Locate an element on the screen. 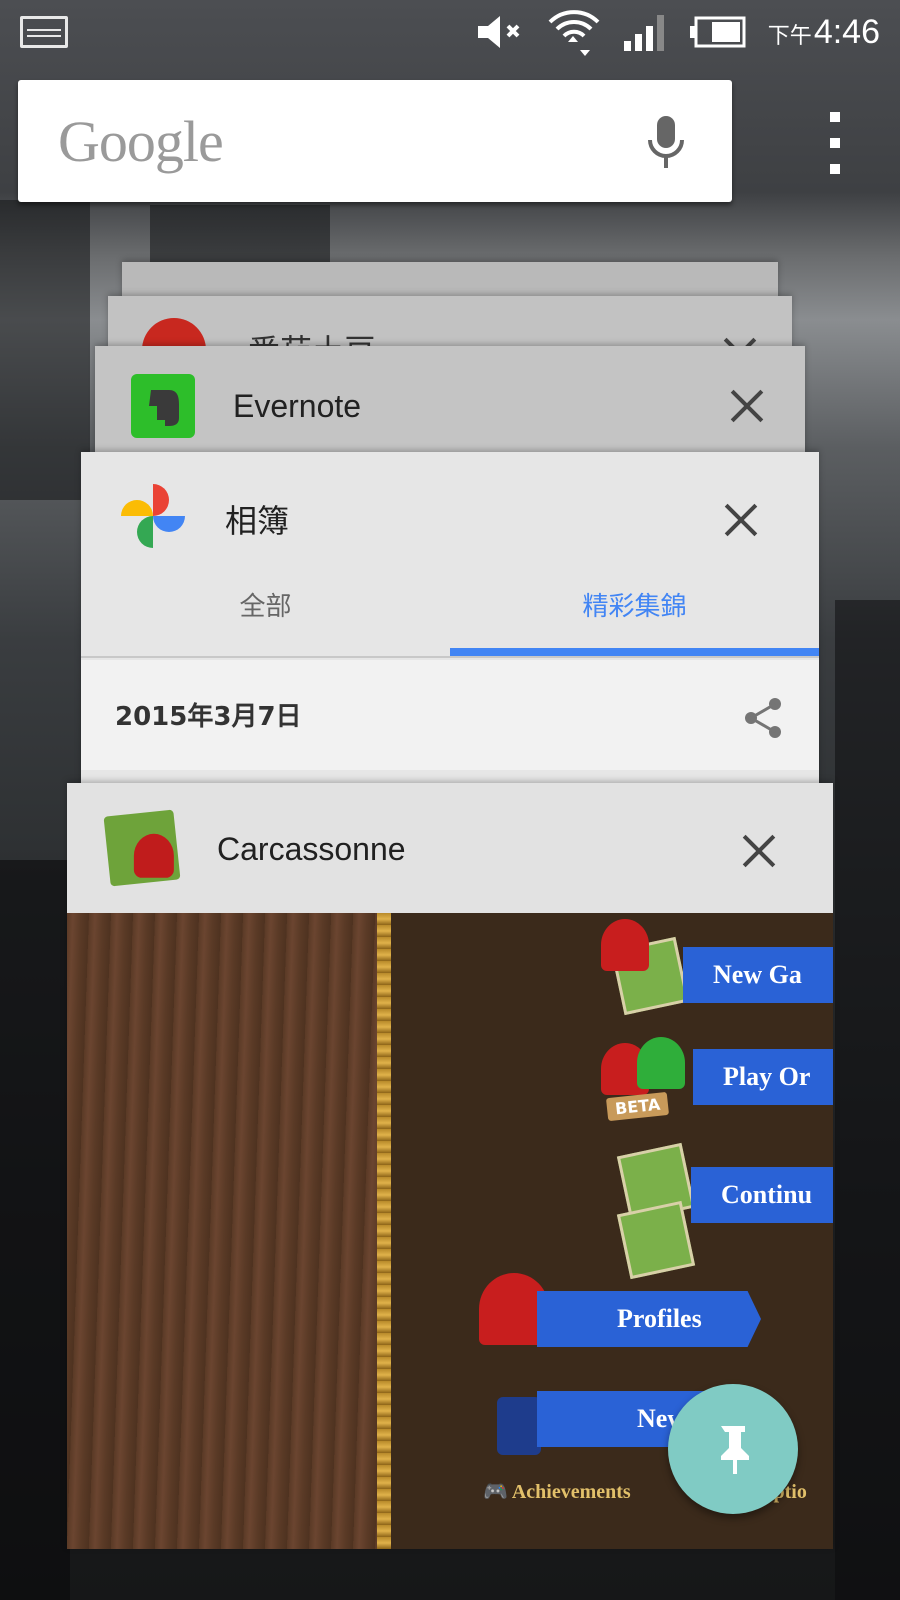 This screenshot has height=1600, width=900. signal-icon is located at coordinates (643, 33).